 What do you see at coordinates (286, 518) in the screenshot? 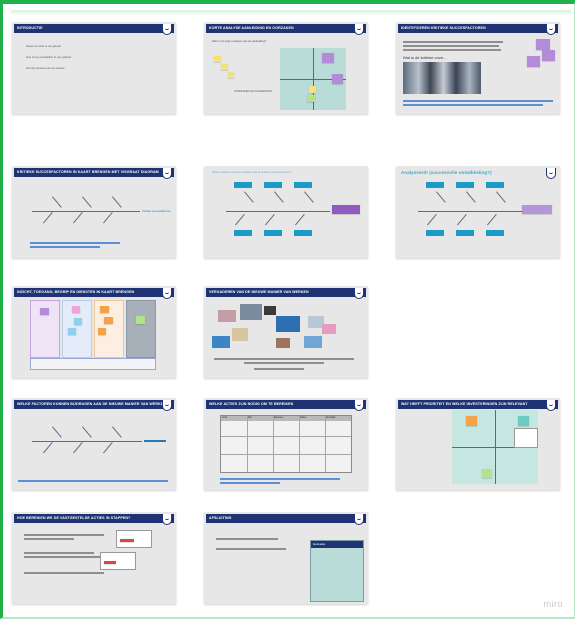
I see `slide-title: AFSLUITING` at bounding box center [286, 518].